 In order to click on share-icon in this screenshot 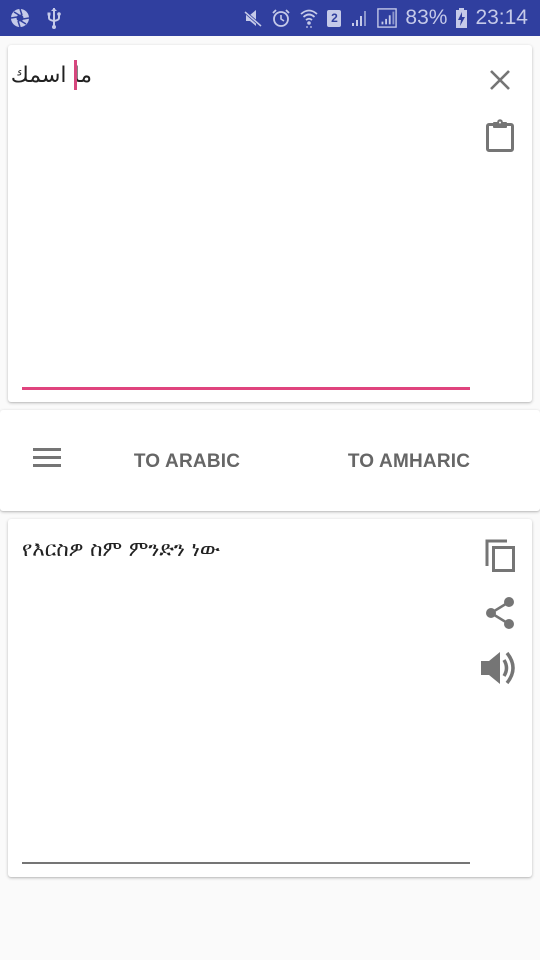, I will do `click(500, 615)`.